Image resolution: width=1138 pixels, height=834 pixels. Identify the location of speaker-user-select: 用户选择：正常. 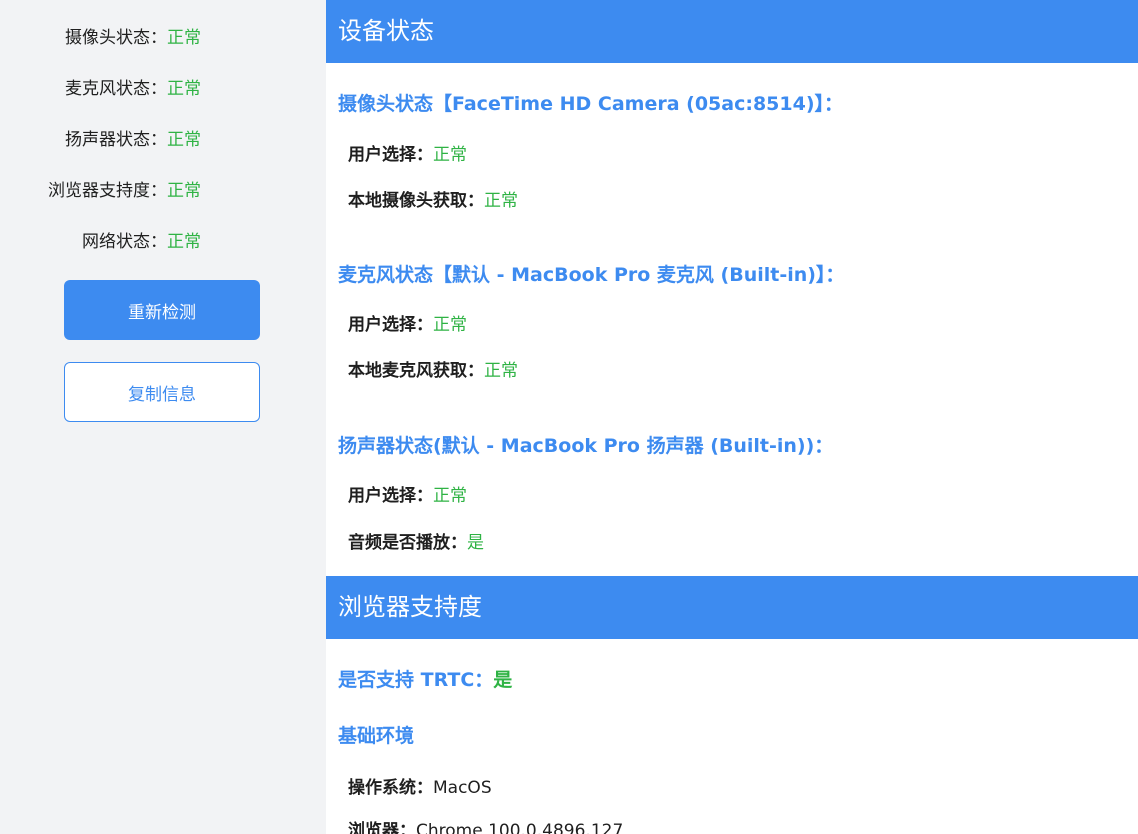
(407, 496).